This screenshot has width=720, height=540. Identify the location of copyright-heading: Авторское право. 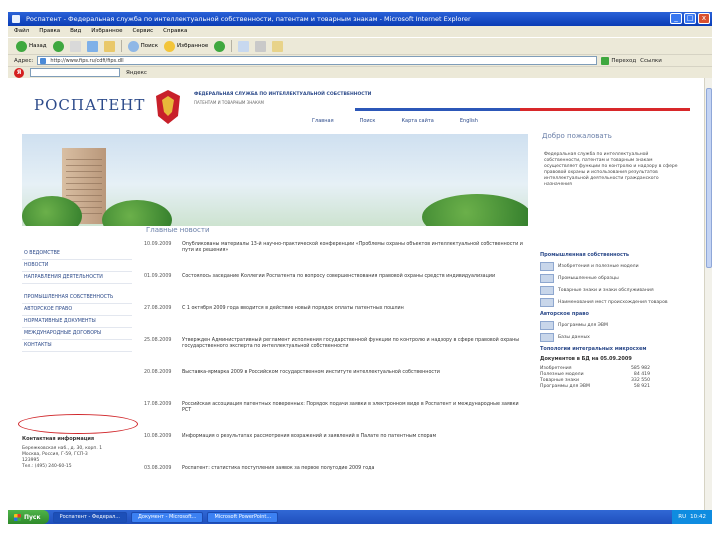
(615, 314).